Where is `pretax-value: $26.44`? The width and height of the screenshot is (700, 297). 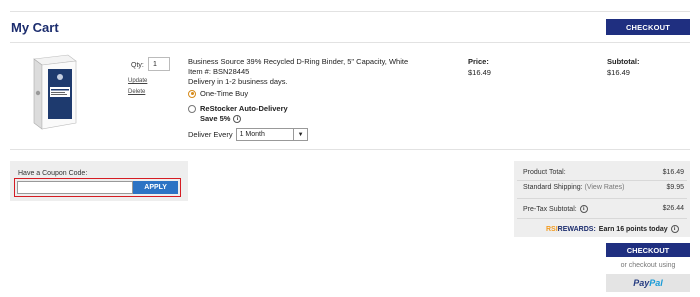
pretax-value: $26.44 is located at coordinates (673, 208).